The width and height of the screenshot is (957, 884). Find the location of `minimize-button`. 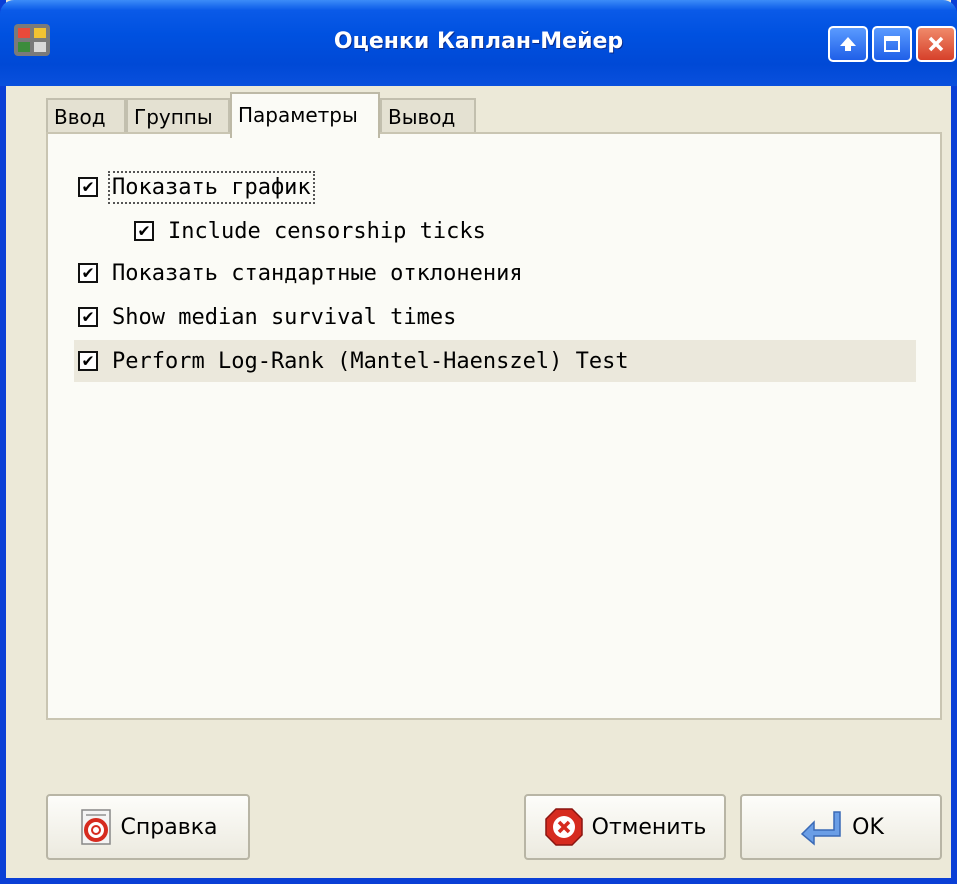

minimize-button is located at coordinates (848, 44).